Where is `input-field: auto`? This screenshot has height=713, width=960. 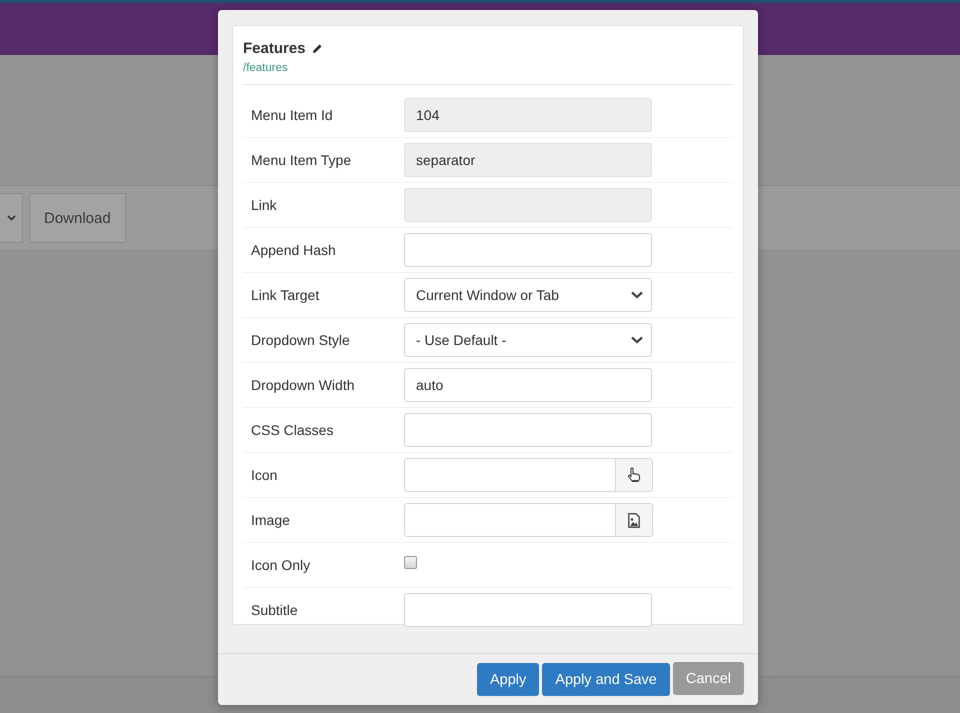 input-field: auto is located at coordinates (528, 385).